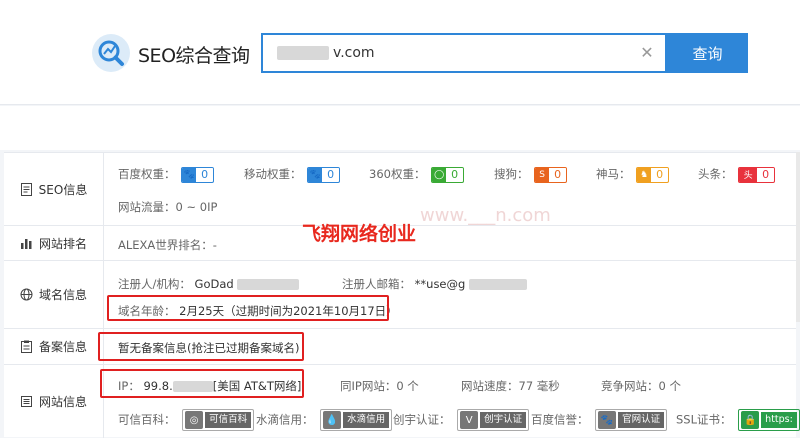 Image resolution: width=800 pixels, height=438 pixels. Describe the element at coordinates (511, 174) in the screenshot. I see `sogou-label: 搜狗：` at that location.